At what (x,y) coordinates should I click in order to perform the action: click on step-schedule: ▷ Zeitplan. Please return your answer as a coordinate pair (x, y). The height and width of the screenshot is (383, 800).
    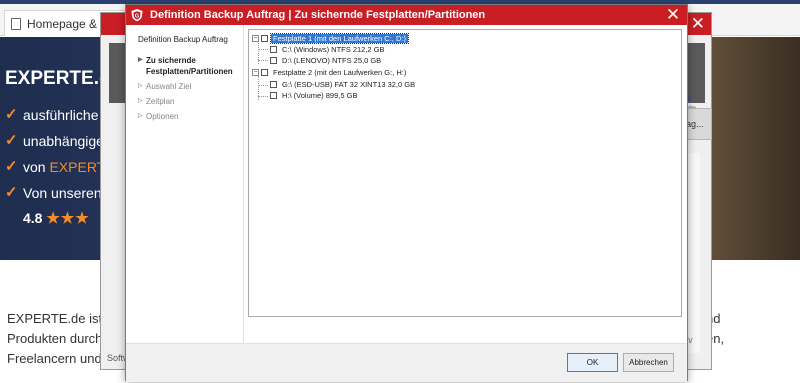
    Looking at the image, I should click on (190, 101).